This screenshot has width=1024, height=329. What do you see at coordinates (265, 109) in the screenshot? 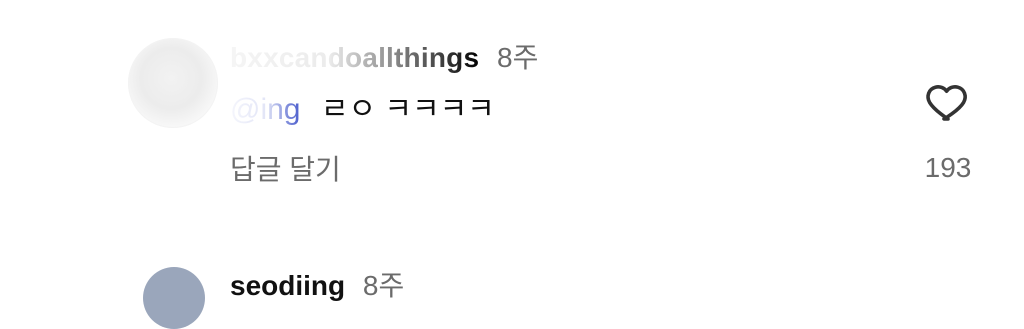
I see `mention-link: @ing` at bounding box center [265, 109].